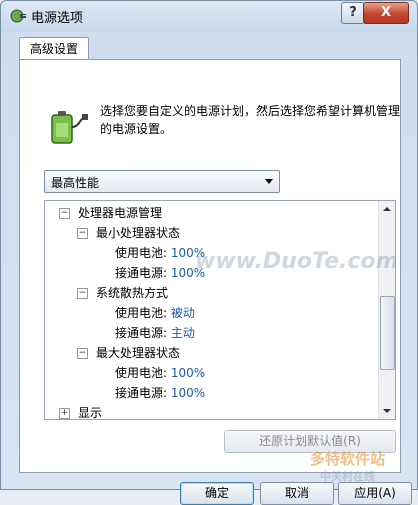 This screenshot has width=418, height=505. What do you see at coordinates (387, 333) in the screenshot?
I see `scroll-thumb` at bounding box center [387, 333].